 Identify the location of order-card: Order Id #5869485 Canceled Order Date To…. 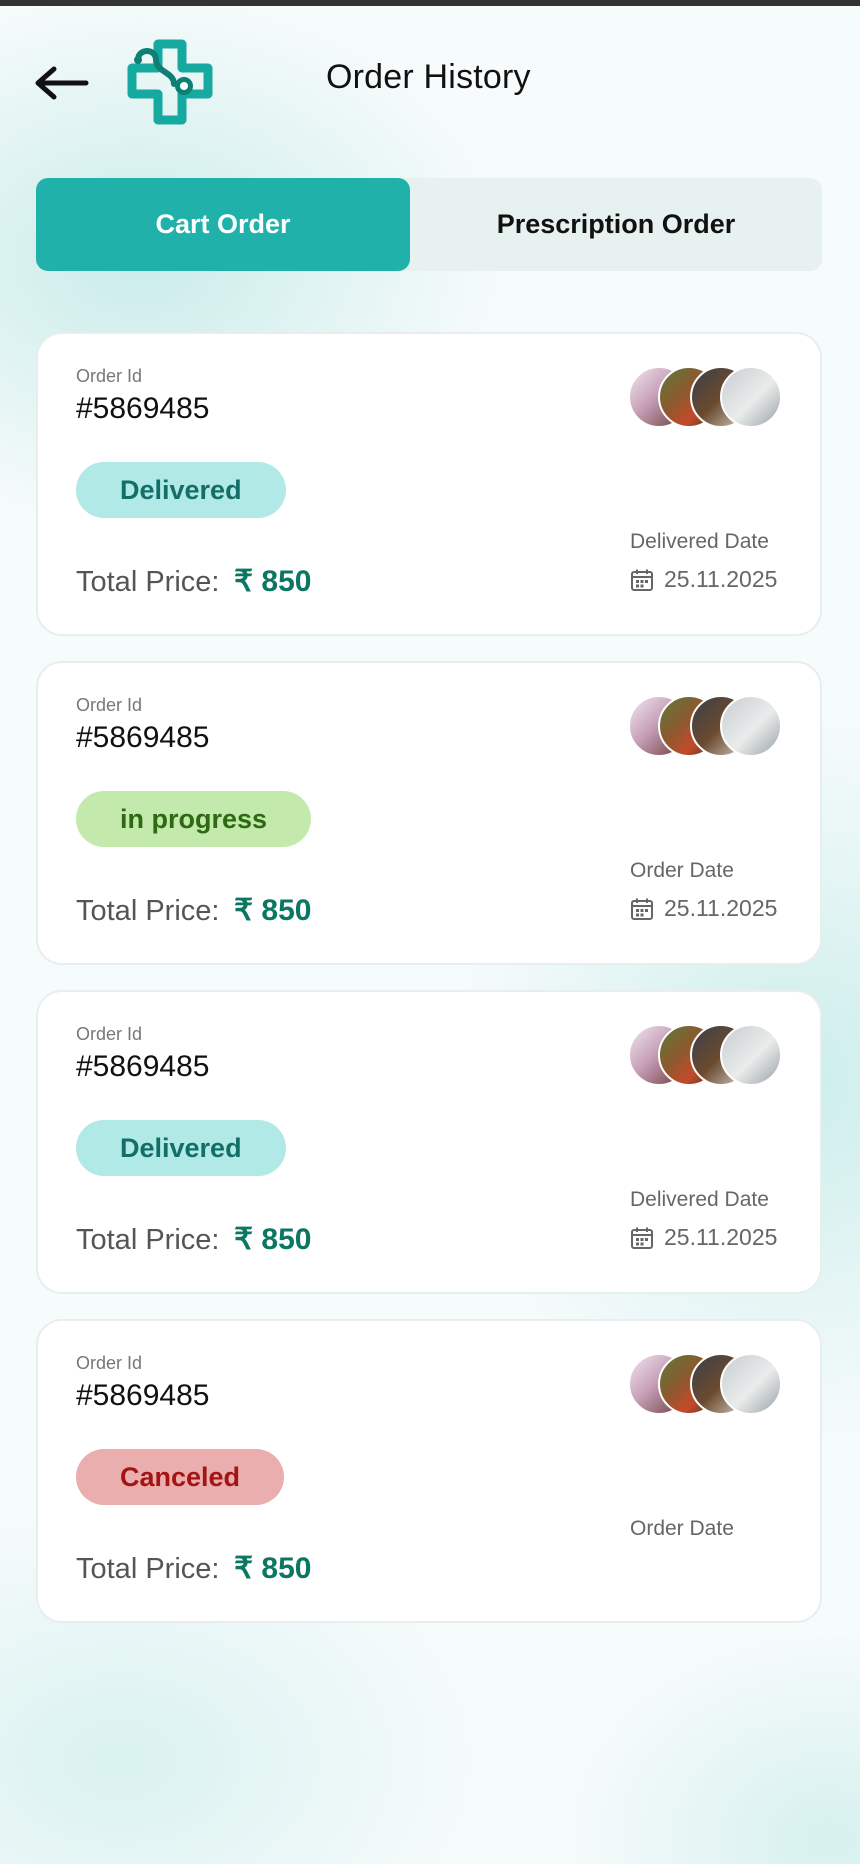
(429, 1471).